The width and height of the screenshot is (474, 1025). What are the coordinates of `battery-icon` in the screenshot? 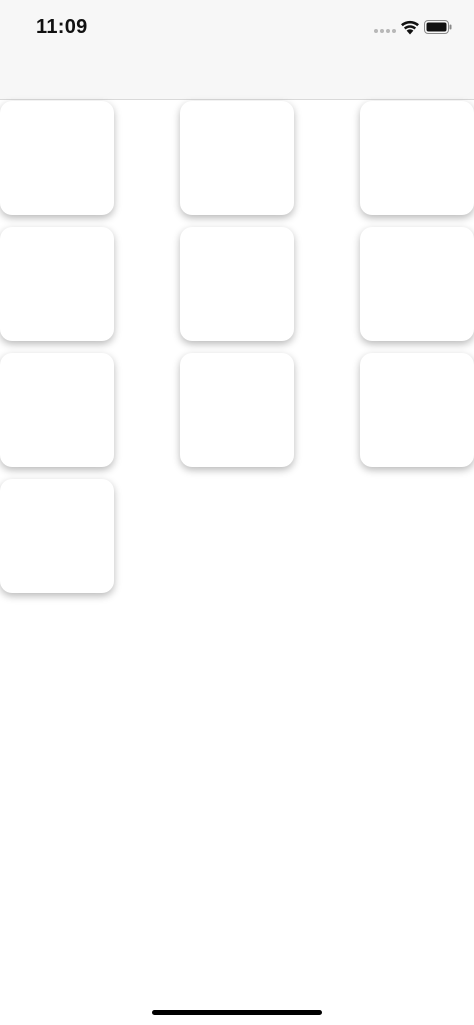 It's located at (438, 27).